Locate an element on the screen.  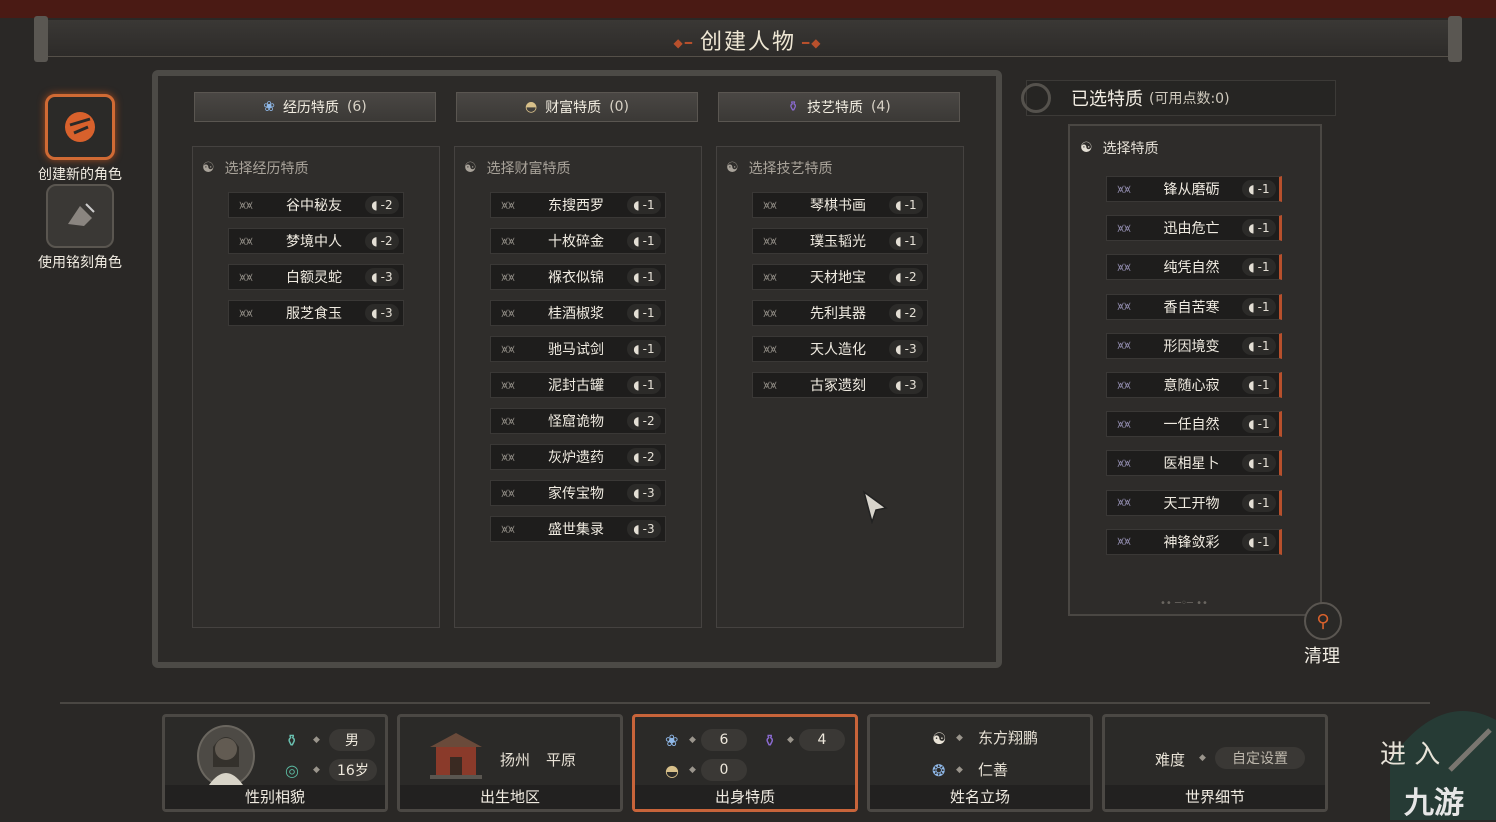
trait-item: ⩙⩙ 天材地宝 ◖ -2 is located at coordinates (840, 277).